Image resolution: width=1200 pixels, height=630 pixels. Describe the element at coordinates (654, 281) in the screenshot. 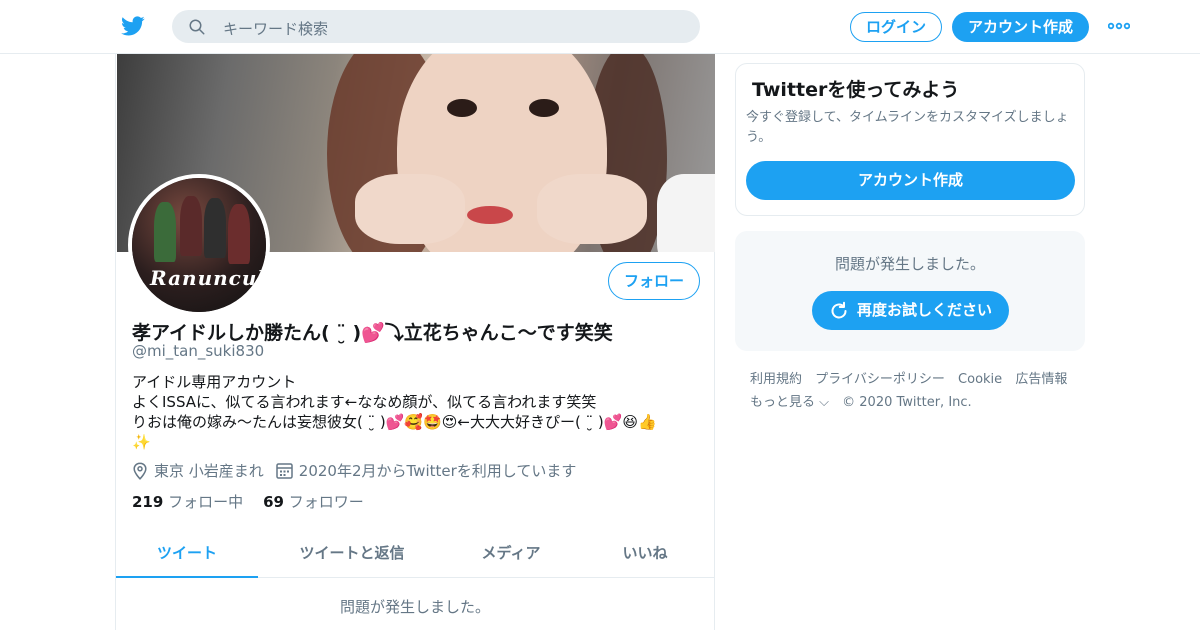

I see `follow-button: フォロー` at that location.